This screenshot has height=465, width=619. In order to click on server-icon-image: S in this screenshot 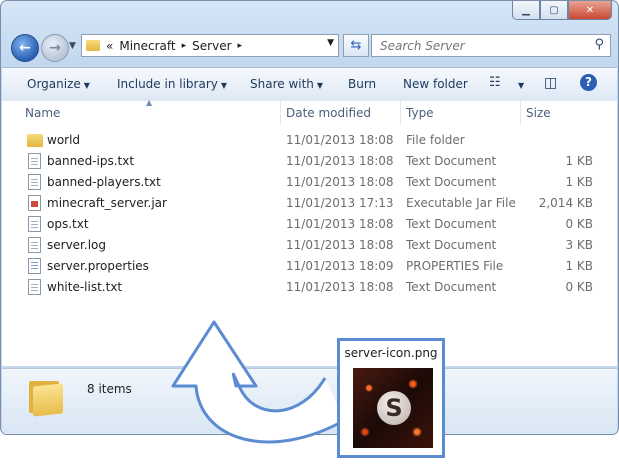, I will do `click(393, 408)`.